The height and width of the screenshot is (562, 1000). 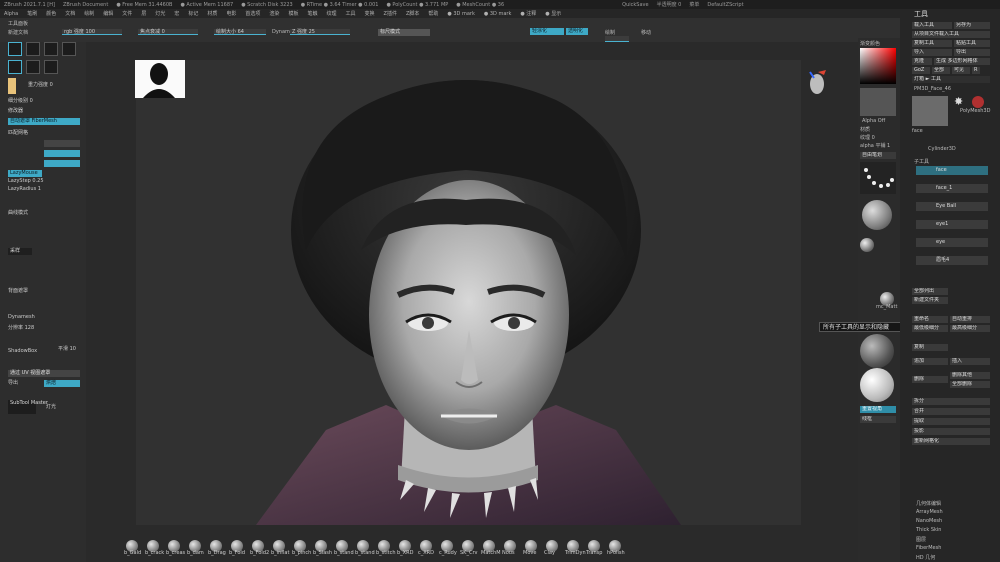 I want to click on section-hd-geometry: HD 几何, so click(x=925, y=557).